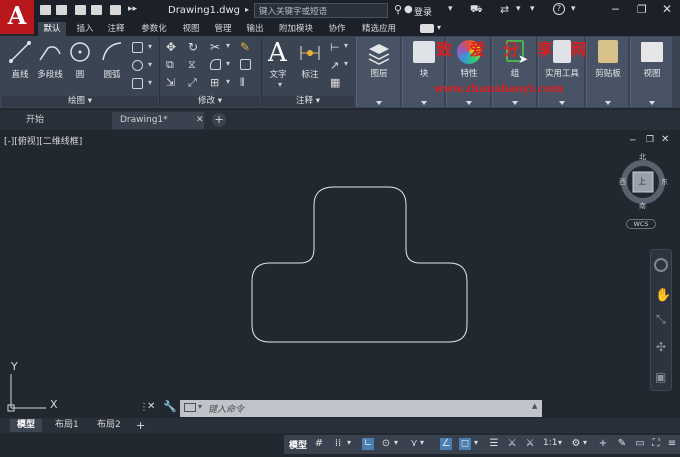 The width and height of the screenshot is (680, 457). What do you see at coordinates (640, 444) in the screenshot?
I see `hardware-acceleration-icon: ▭` at bounding box center [640, 444].